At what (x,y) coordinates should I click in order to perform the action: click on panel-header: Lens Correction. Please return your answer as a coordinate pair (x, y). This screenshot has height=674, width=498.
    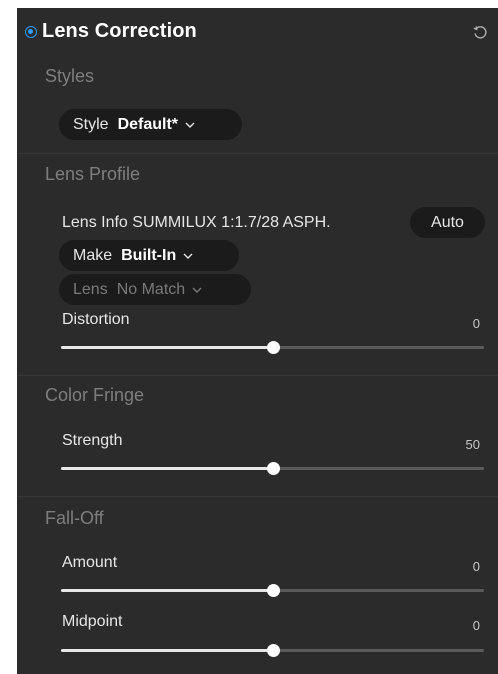
    Looking at the image, I should click on (257, 32).